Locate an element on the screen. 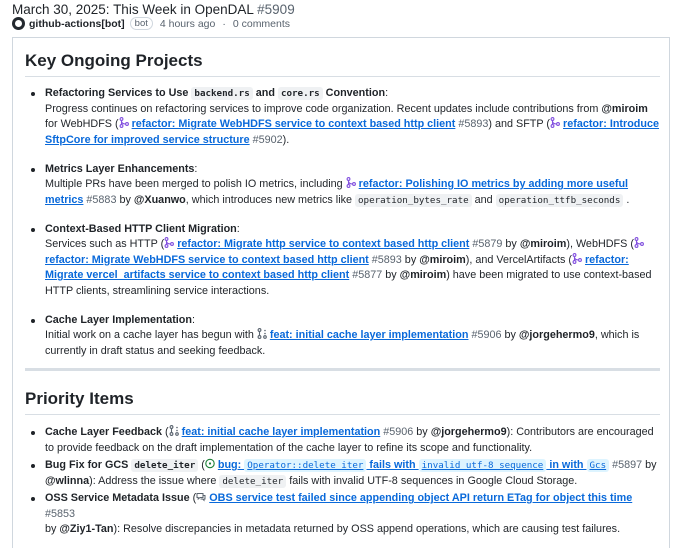  issue-number: #5853 is located at coordinates (60, 514).